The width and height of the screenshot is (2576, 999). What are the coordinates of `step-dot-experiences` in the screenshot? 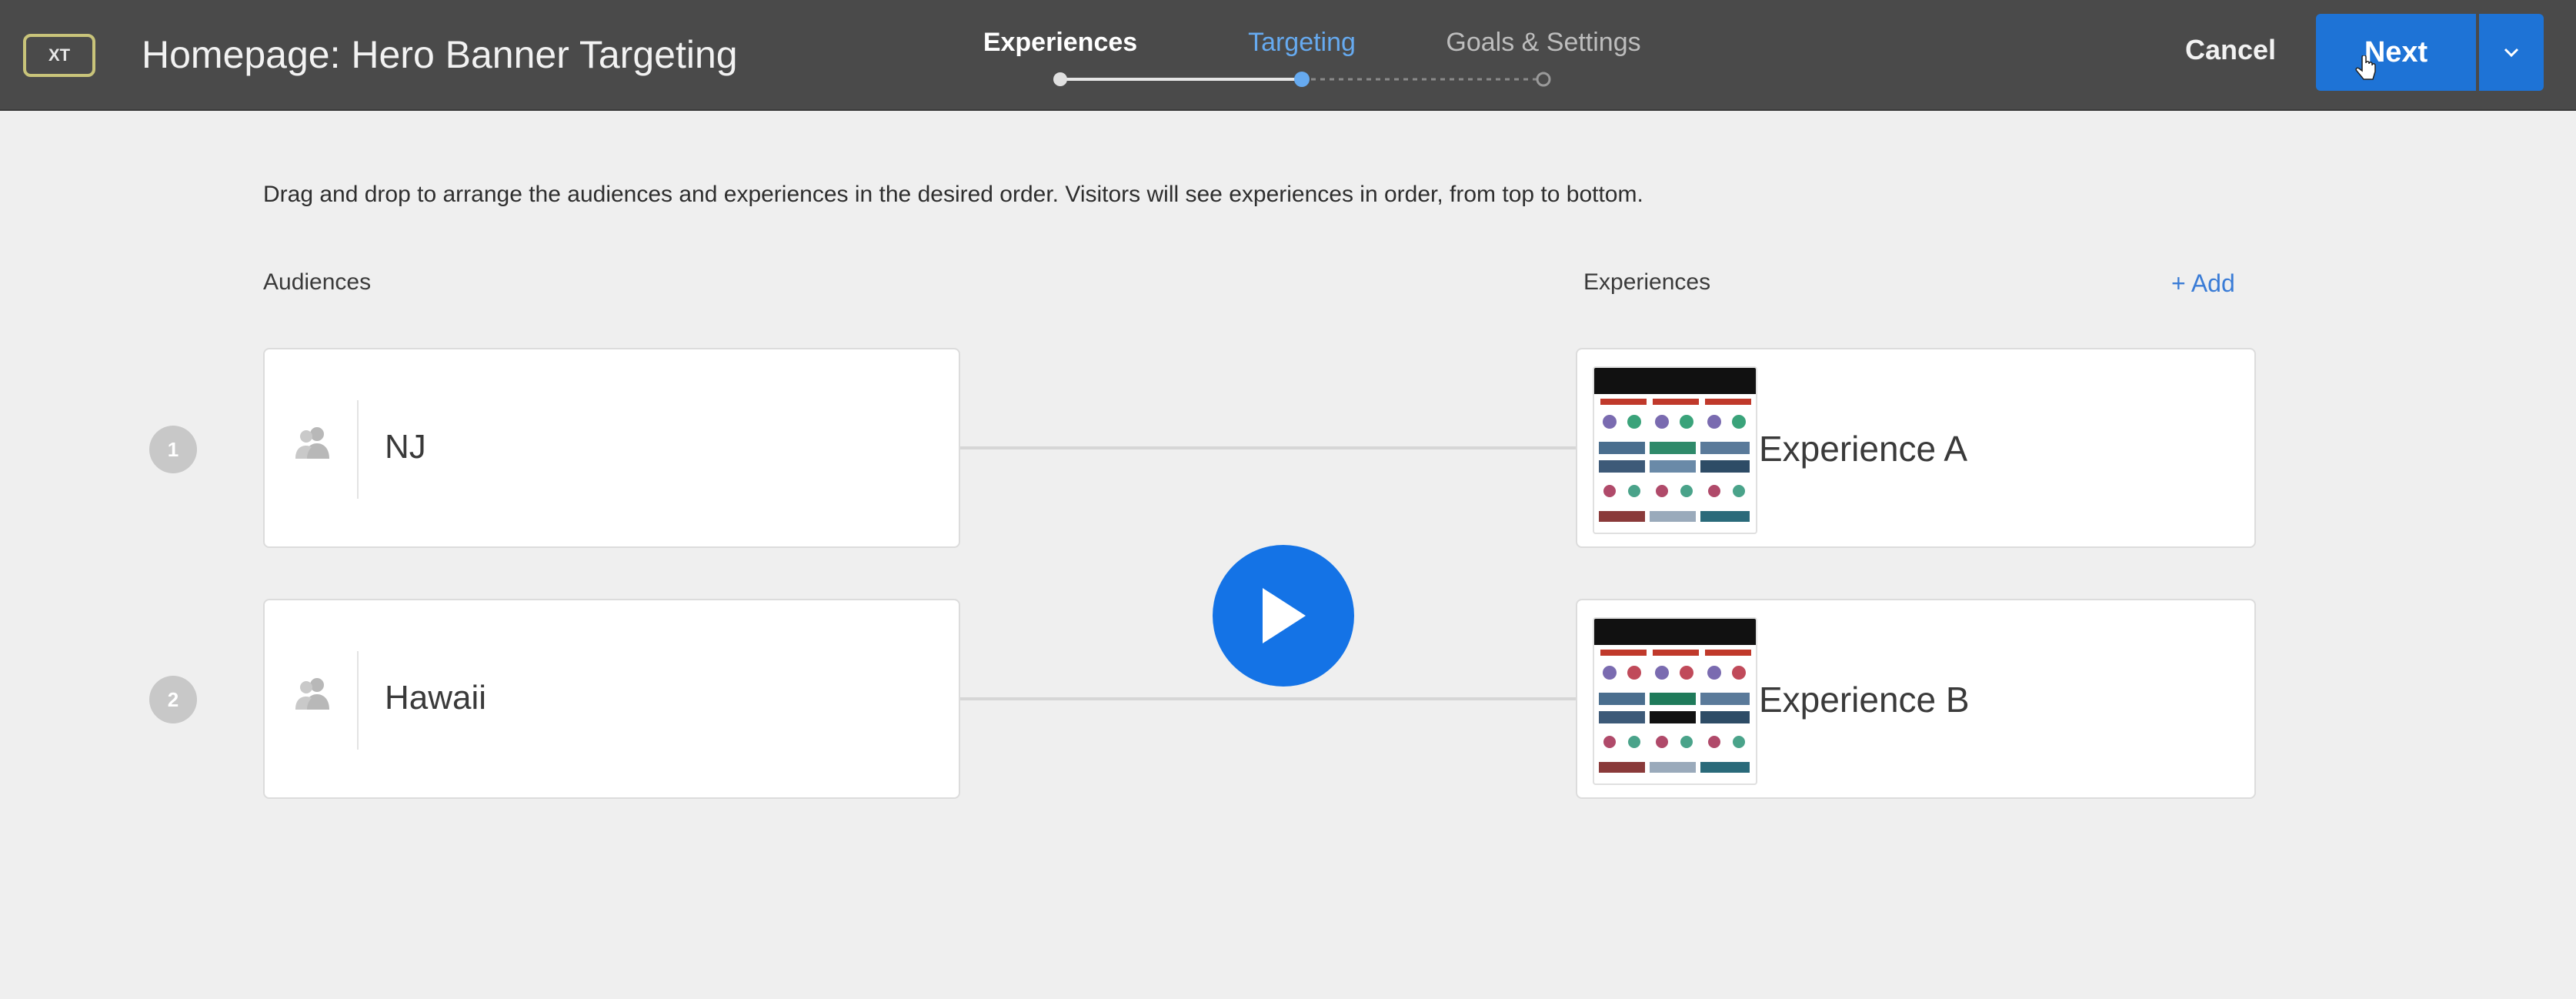 It's located at (1060, 79).